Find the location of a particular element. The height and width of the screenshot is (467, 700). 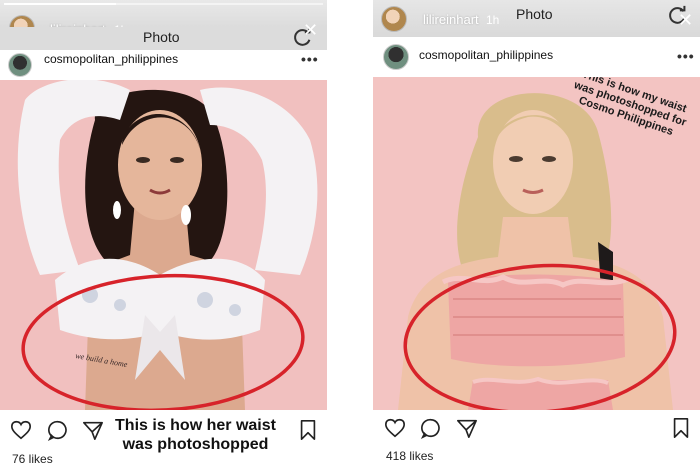

send-icon is located at coordinates (467, 428).